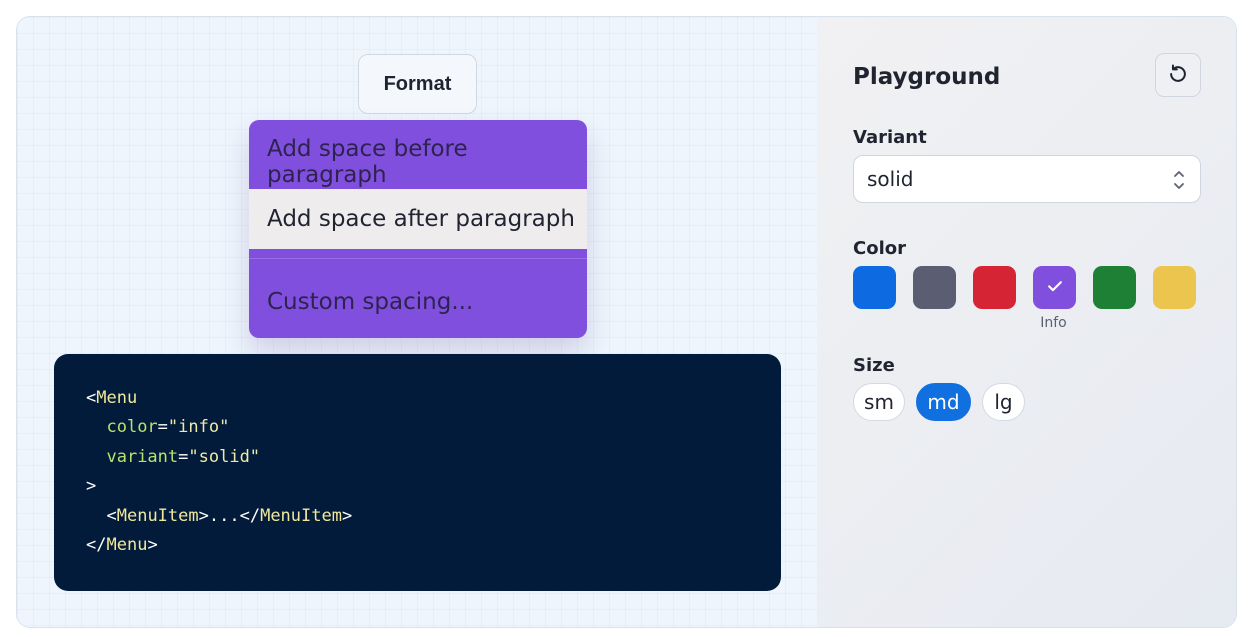 The height and width of the screenshot is (637, 1249). I want to click on color-label: Color, so click(879, 248).